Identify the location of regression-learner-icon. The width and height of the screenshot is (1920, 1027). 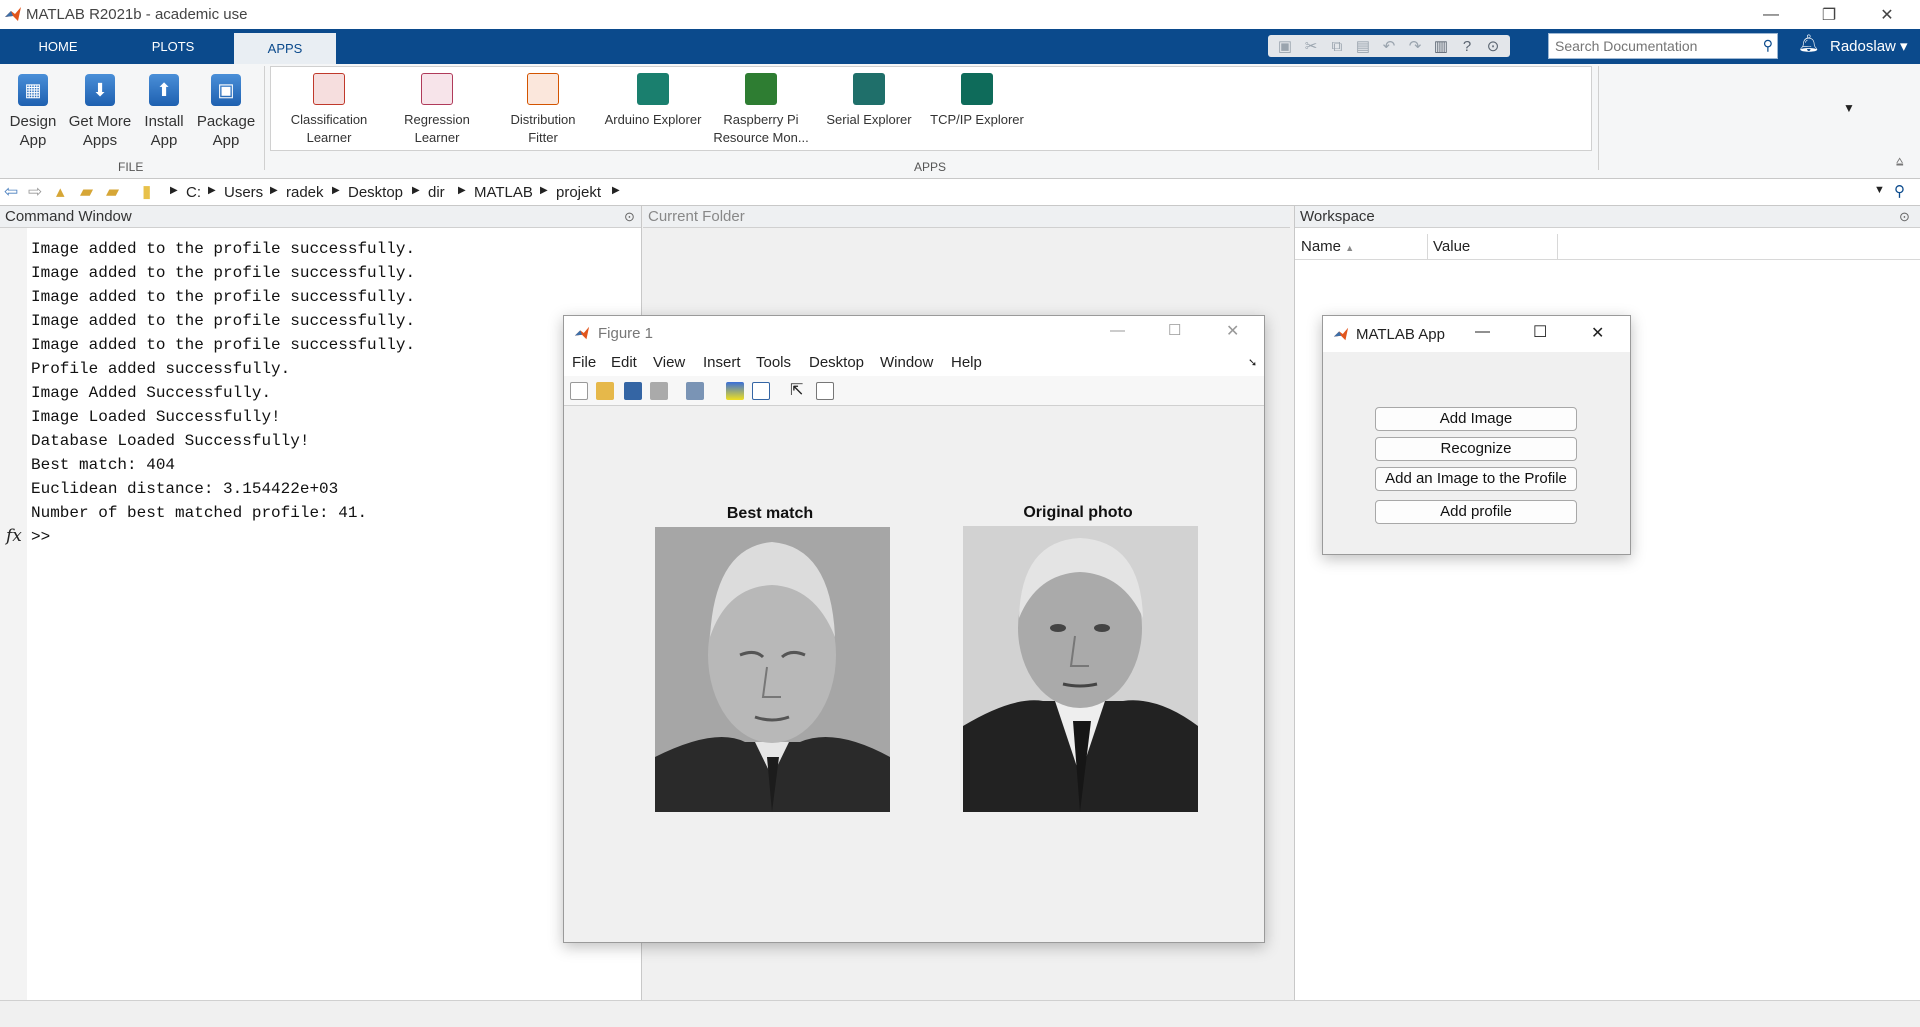
(437, 89).